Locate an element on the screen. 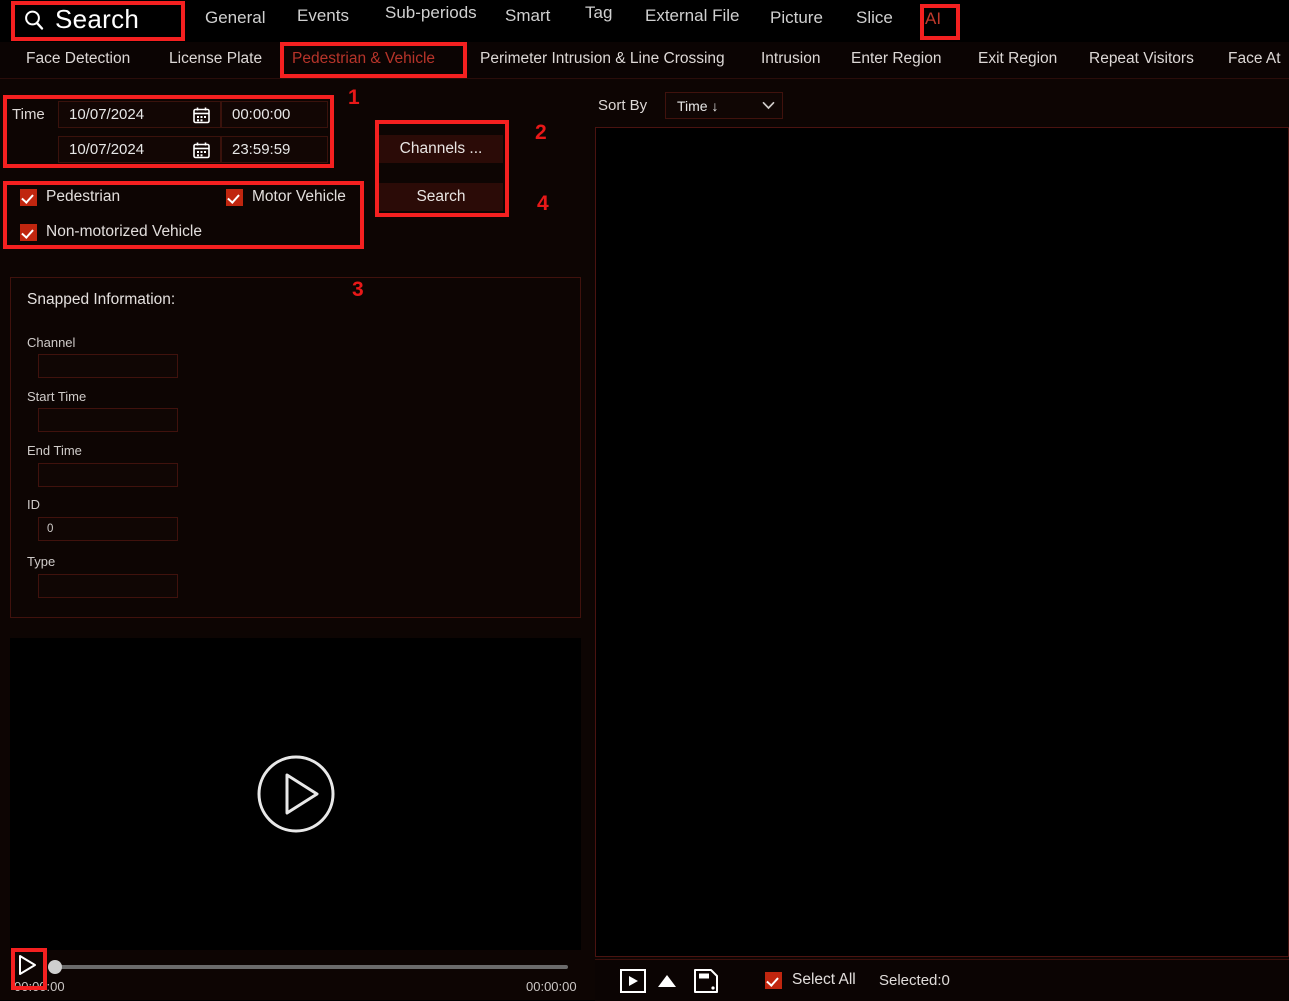 The height and width of the screenshot is (1001, 1289). tab-repeat-visitors: Repeat Visitors is located at coordinates (1141, 59).